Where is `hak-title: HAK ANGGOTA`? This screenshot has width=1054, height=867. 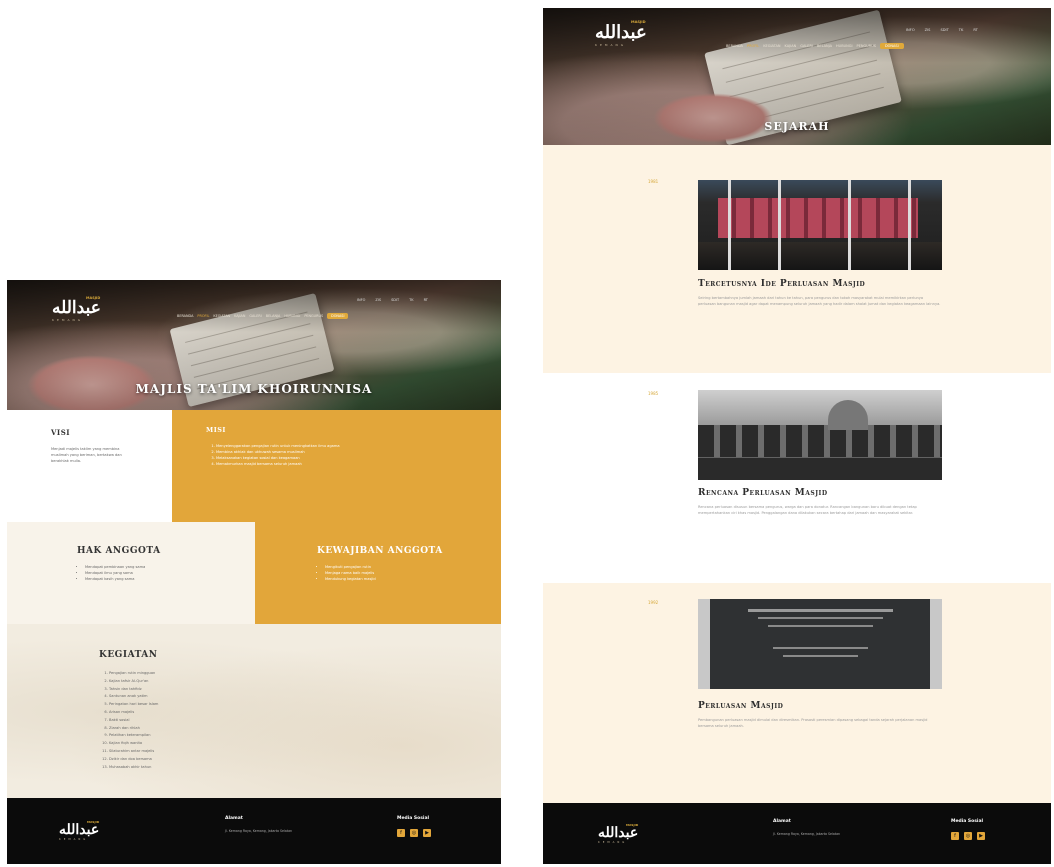 hak-title: HAK ANGGOTA is located at coordinates (119, 551).